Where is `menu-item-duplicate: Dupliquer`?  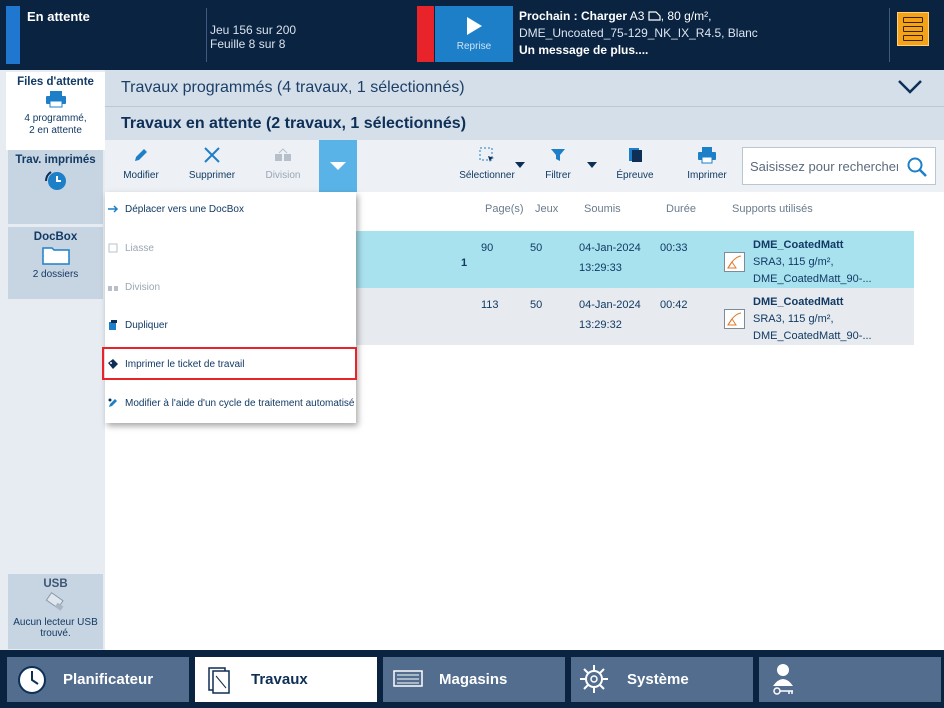
menu-item-duplicate: Dupliquer is located at coordinates (230, 325).